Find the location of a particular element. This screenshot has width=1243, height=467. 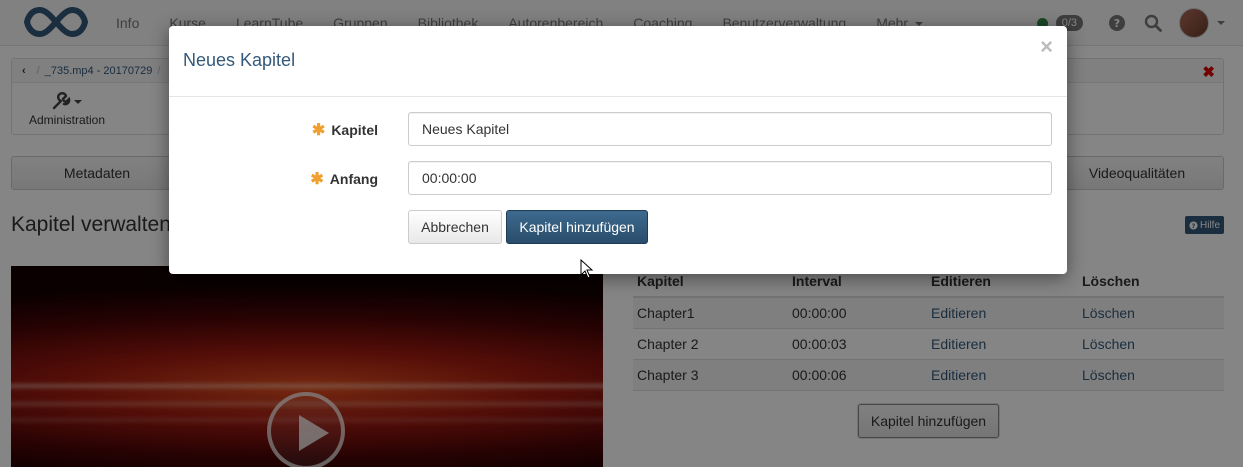

anfang-label-text: Anfang is located at coordinates (353, 179).